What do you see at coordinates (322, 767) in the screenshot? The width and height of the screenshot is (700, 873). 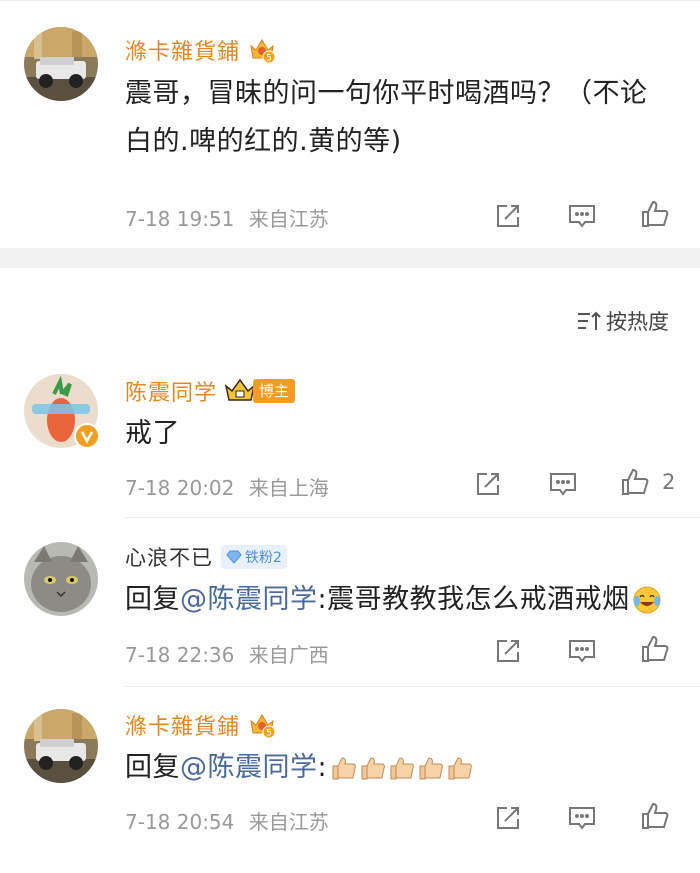 I see `reply-body: :` at bounding box center [322, 767].